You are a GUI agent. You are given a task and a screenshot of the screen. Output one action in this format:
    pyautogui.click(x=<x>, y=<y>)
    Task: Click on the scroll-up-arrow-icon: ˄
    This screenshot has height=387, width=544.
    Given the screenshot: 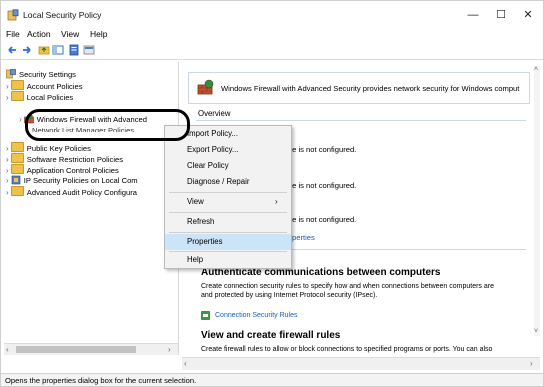 What is the action you would take?
    pyautogui.click(x=536, y=69)
    